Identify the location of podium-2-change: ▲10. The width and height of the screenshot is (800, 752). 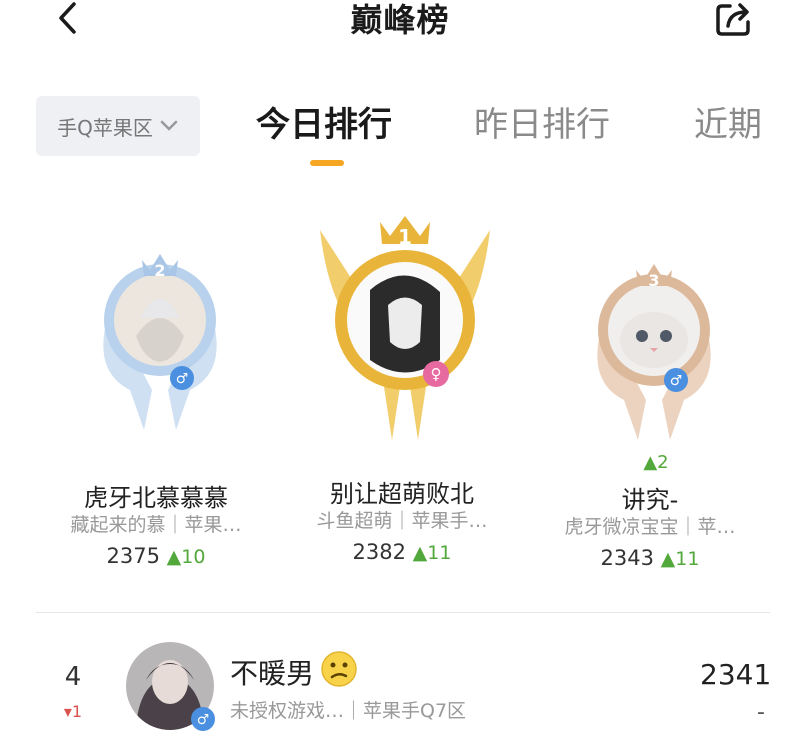
(186, 557).